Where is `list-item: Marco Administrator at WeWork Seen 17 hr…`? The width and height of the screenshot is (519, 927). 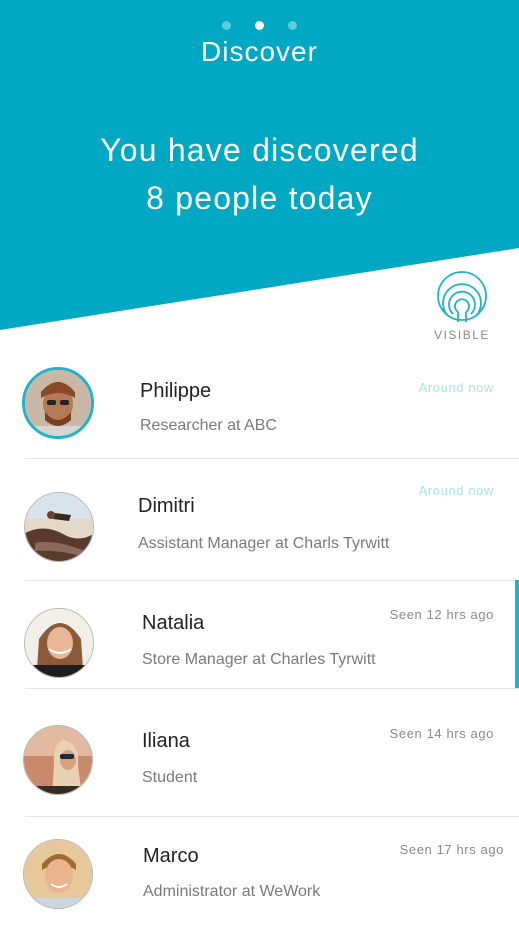
list-item: Marco Administrator at WeWork Seen 17 hr… is located at coordinates (271, 872).